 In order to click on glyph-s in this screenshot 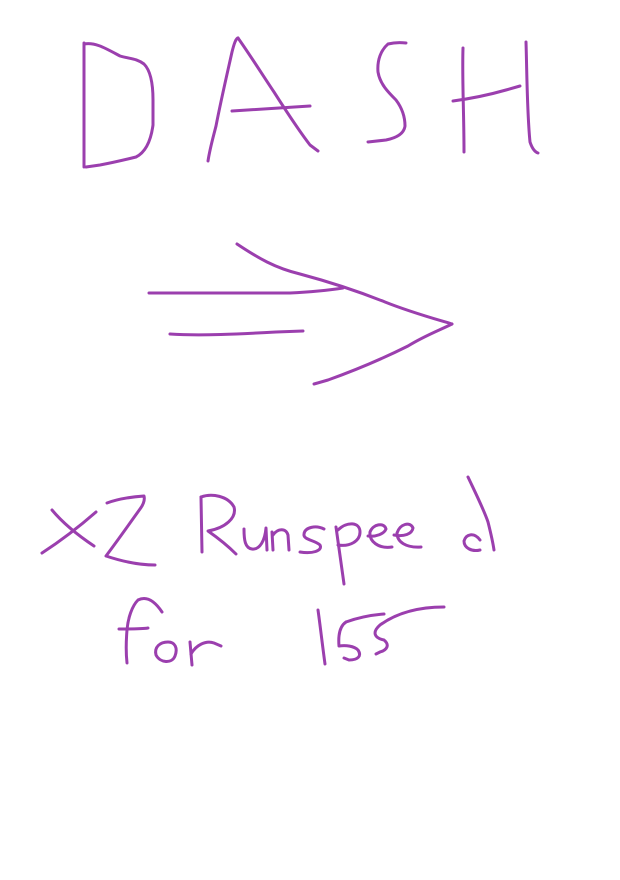, I will do `click(312, 540)`.